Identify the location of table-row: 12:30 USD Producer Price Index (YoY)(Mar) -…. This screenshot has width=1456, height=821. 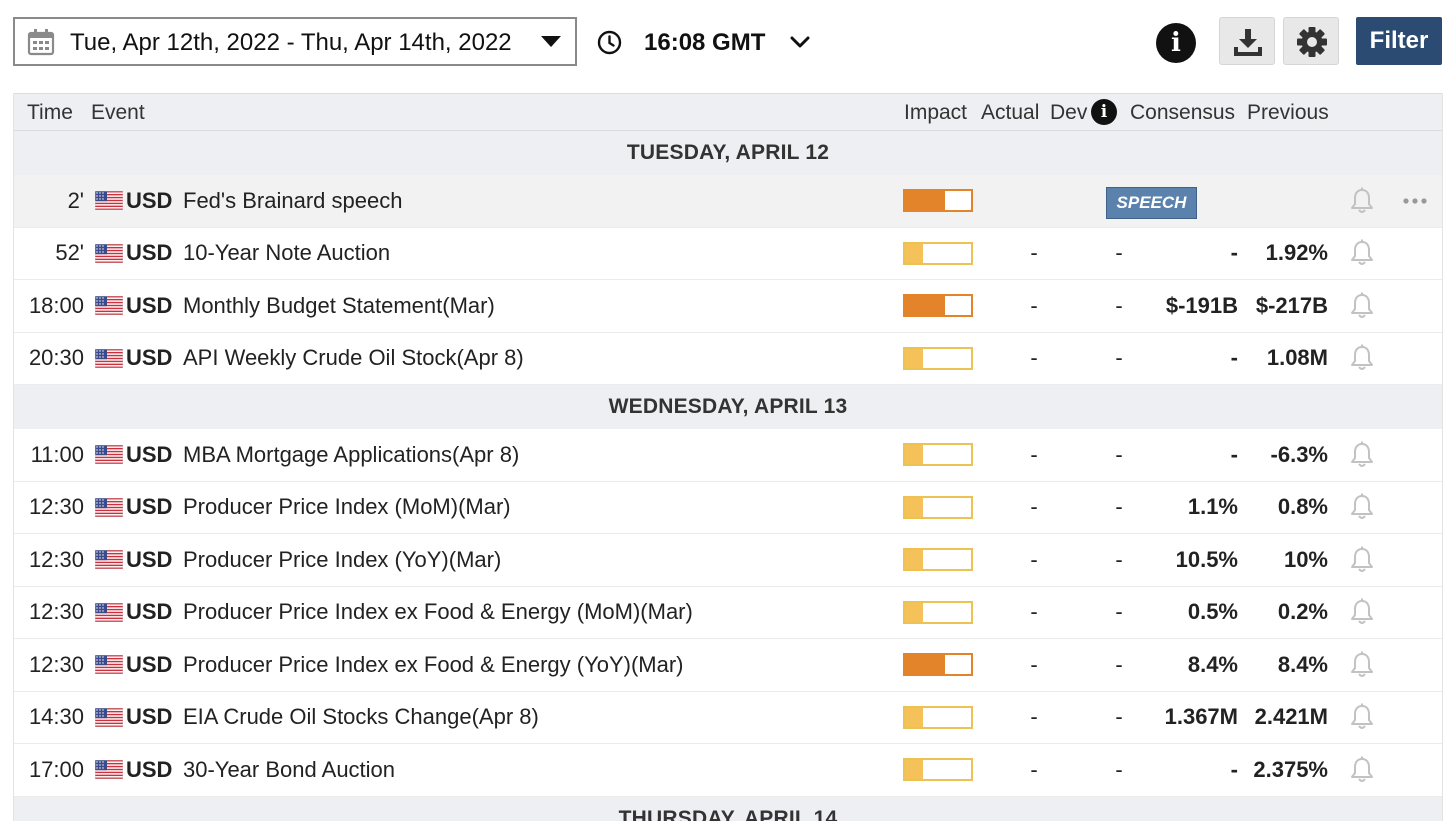
(728, 560).